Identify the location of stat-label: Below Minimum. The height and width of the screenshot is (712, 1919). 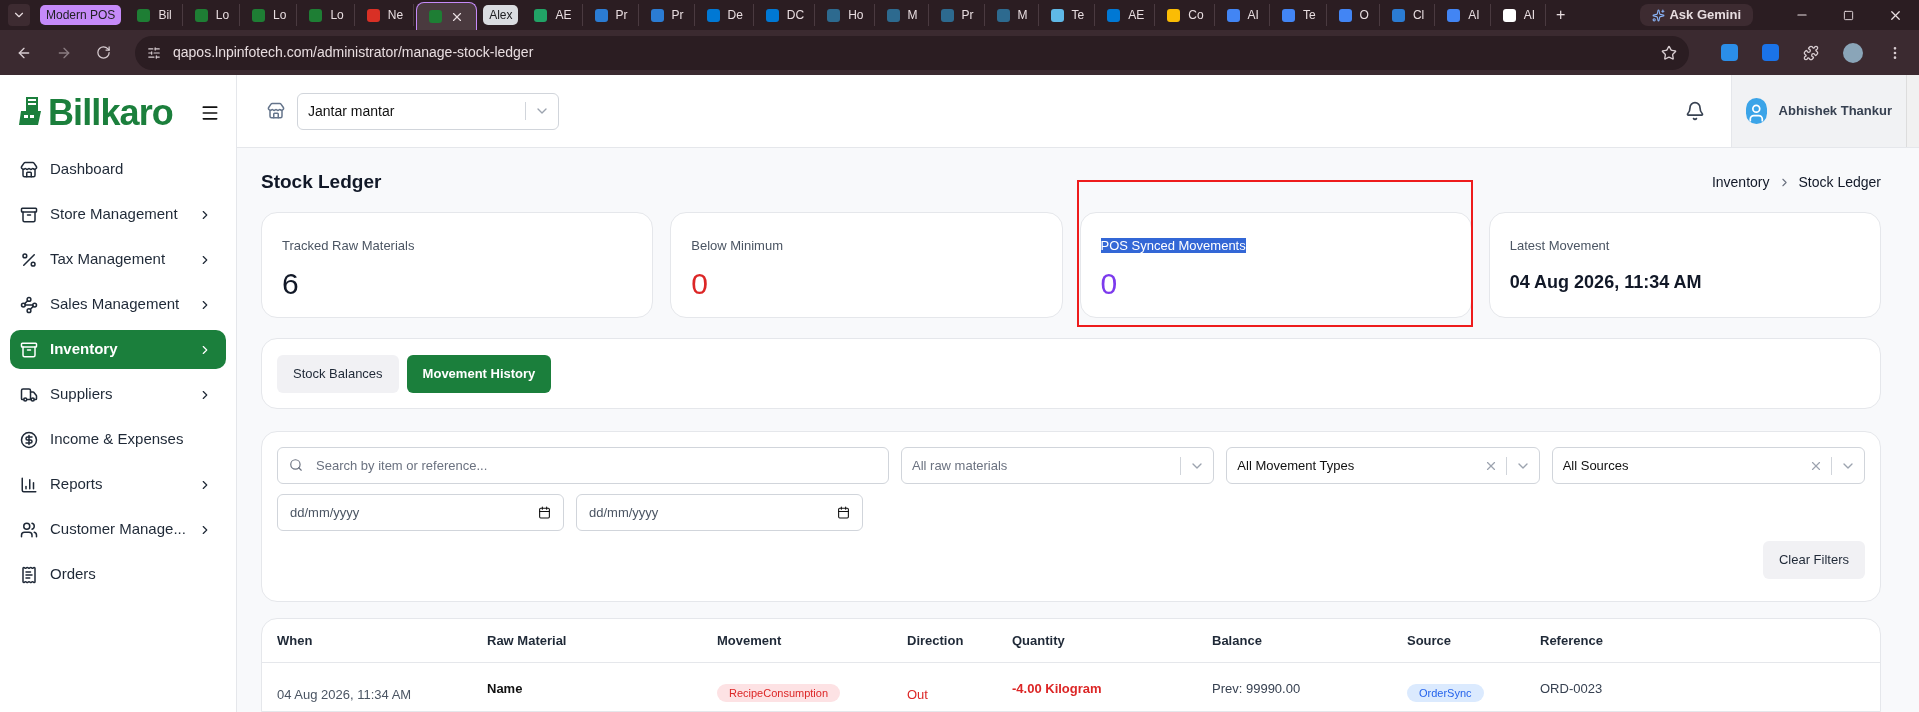
(737, 245).